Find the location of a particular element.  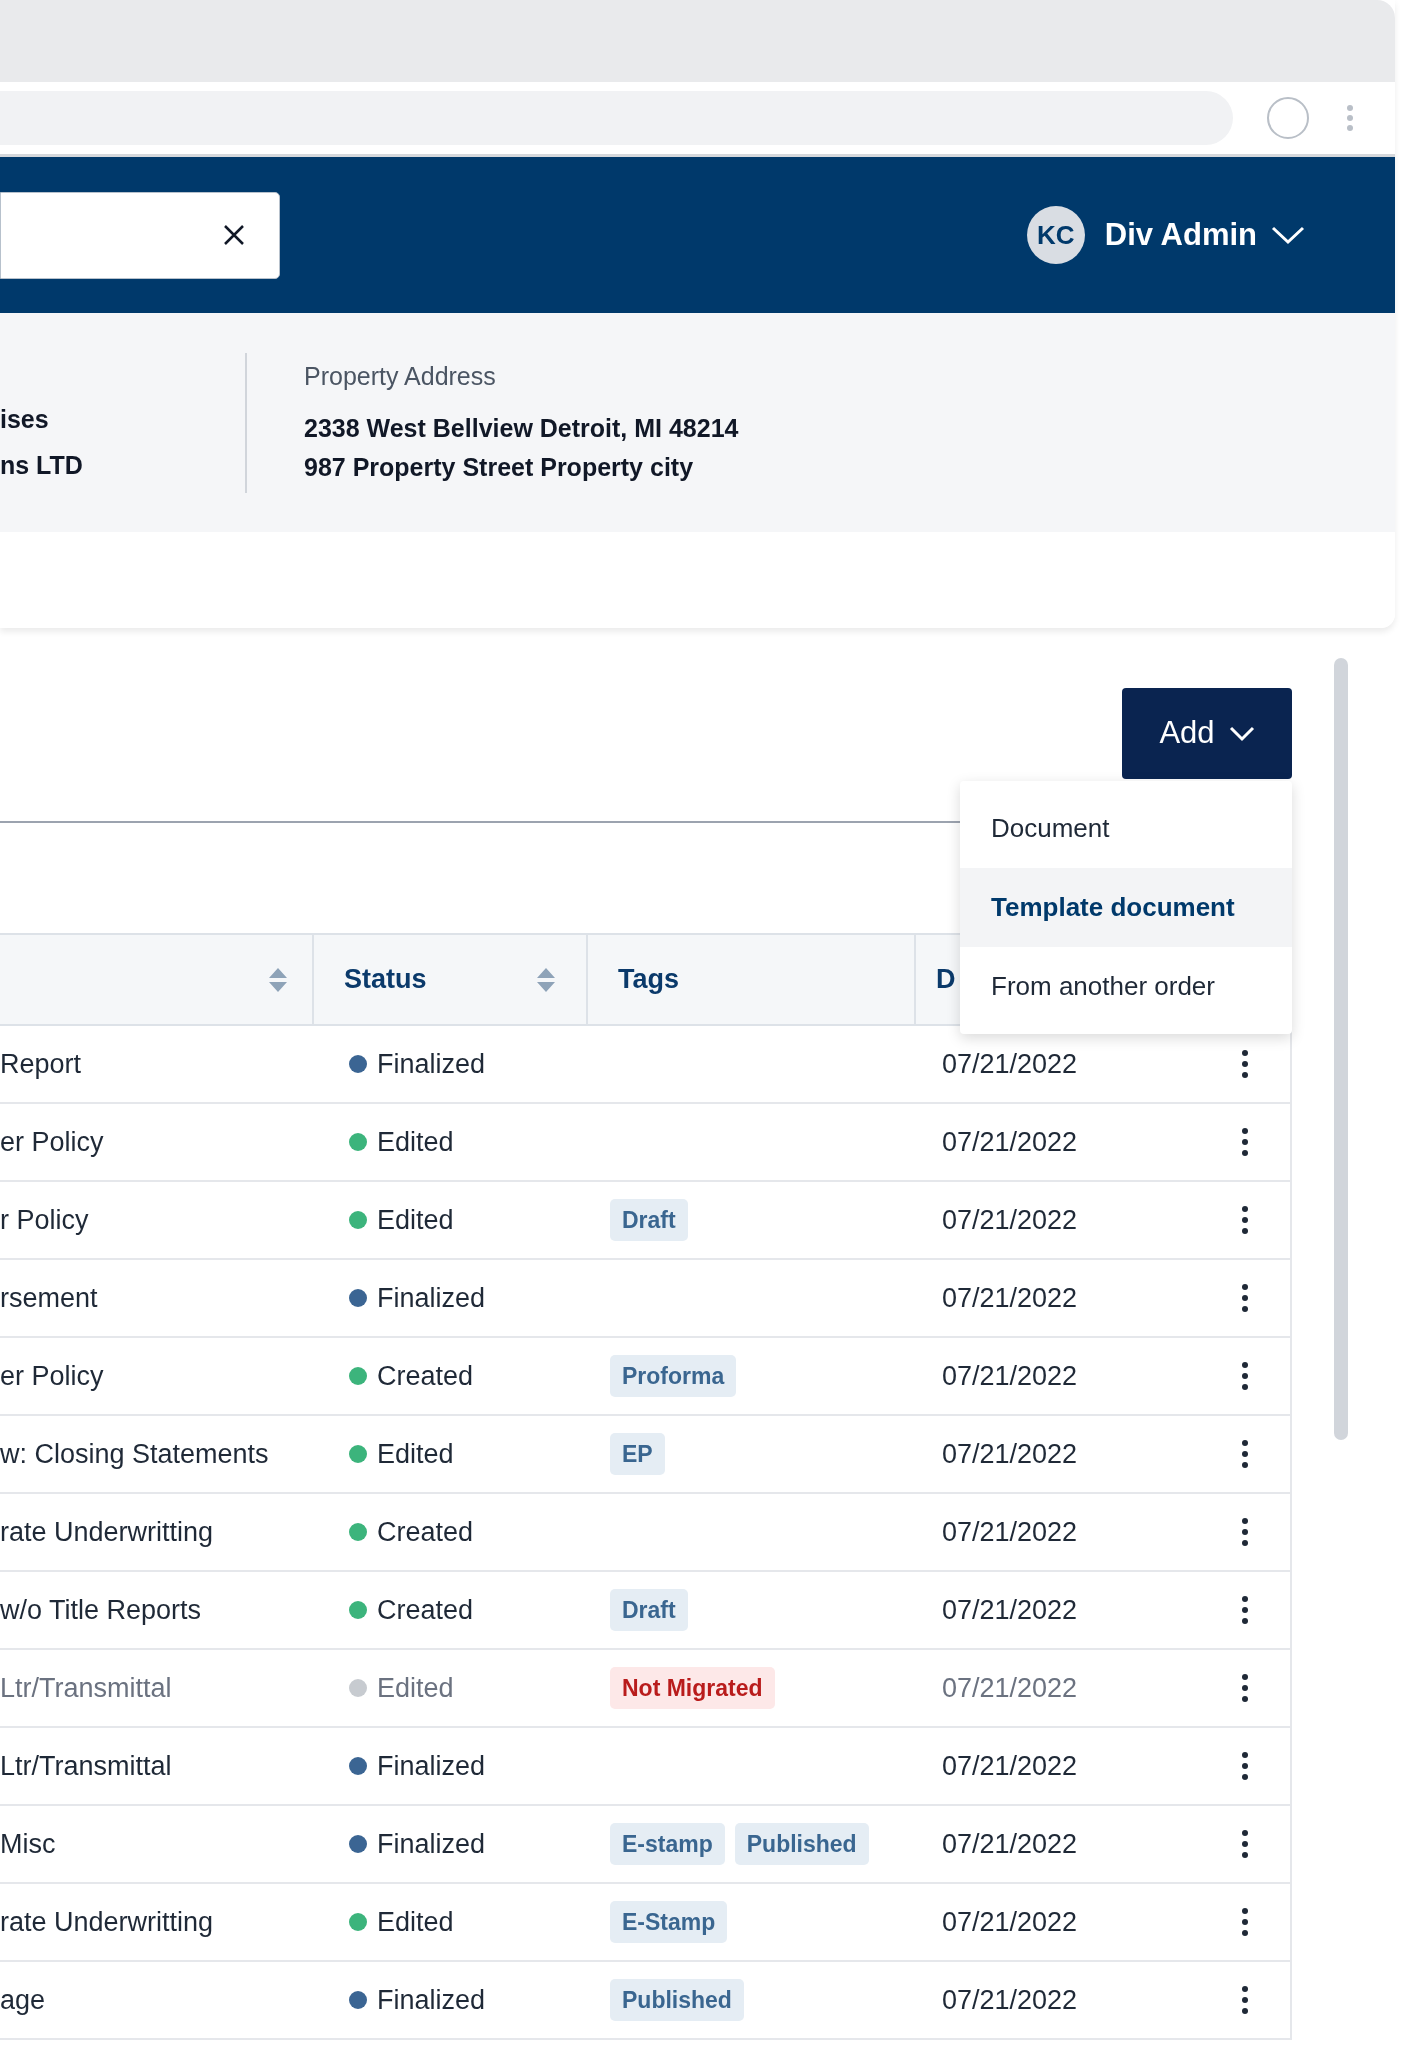

tag: Proforma is located at coordinates (673, 1376).